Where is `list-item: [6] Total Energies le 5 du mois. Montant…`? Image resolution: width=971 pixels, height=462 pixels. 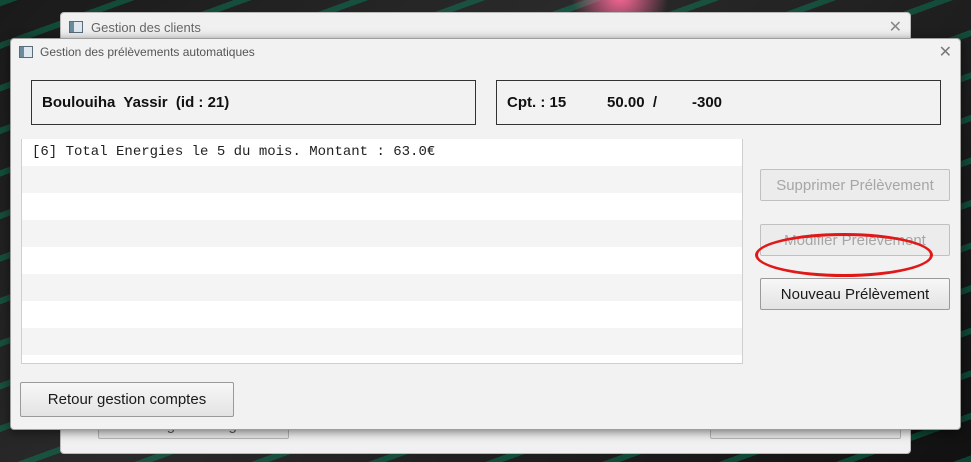
list-item: [6] Total Energies le 5 du mois. Montant… is located at coordinates (382, 152).